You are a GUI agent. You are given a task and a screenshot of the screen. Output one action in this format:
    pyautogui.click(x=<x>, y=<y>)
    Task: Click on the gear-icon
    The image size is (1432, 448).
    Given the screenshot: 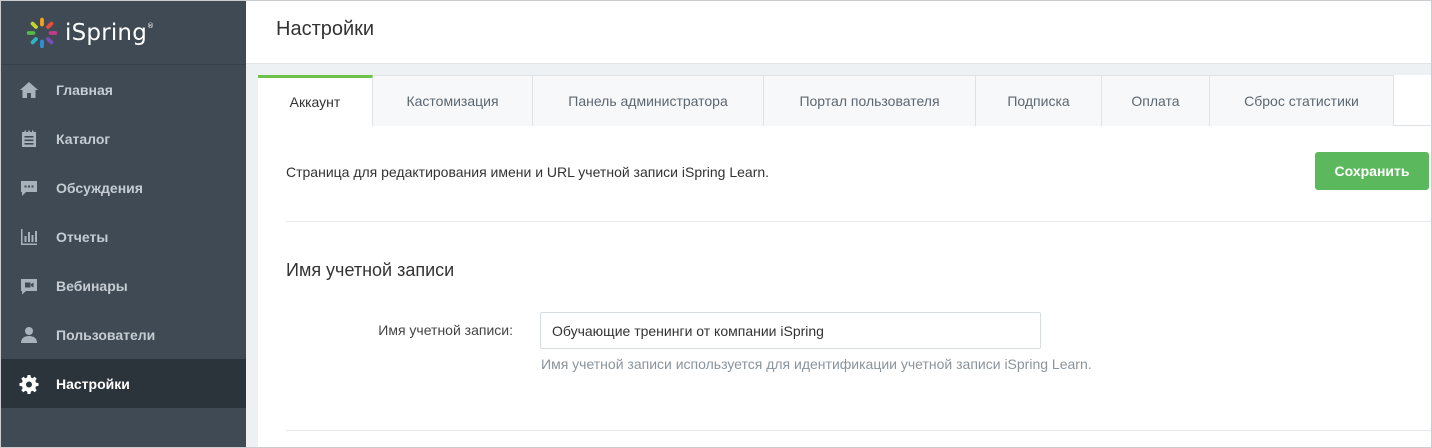 What is the action you would take?
    pyautogui.click(x=29, y=384)
    